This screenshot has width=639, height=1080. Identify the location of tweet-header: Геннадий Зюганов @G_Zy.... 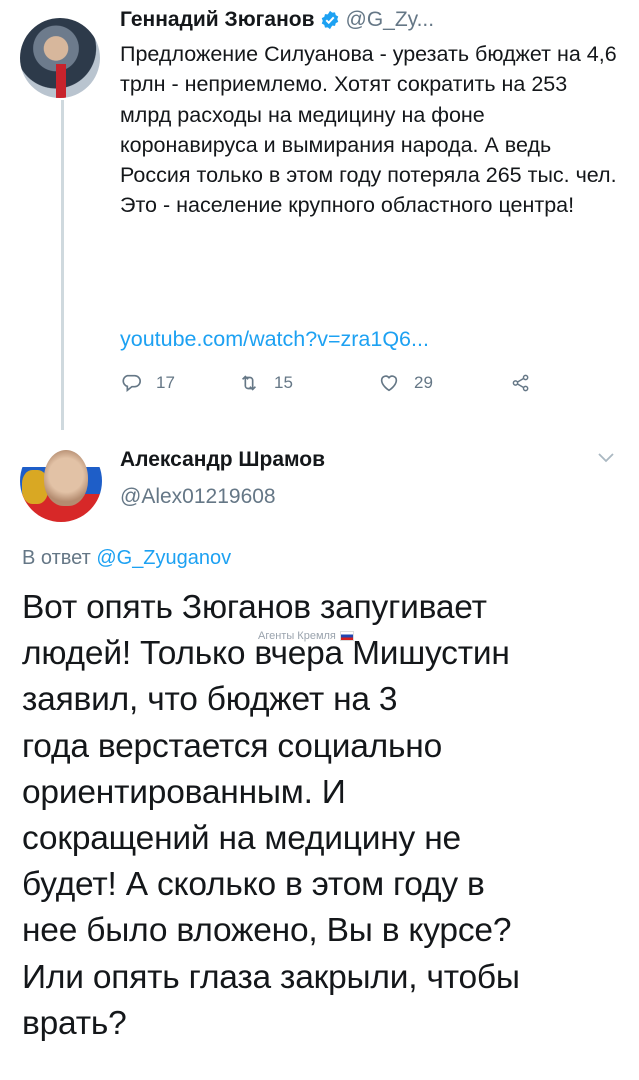
(277, 20).